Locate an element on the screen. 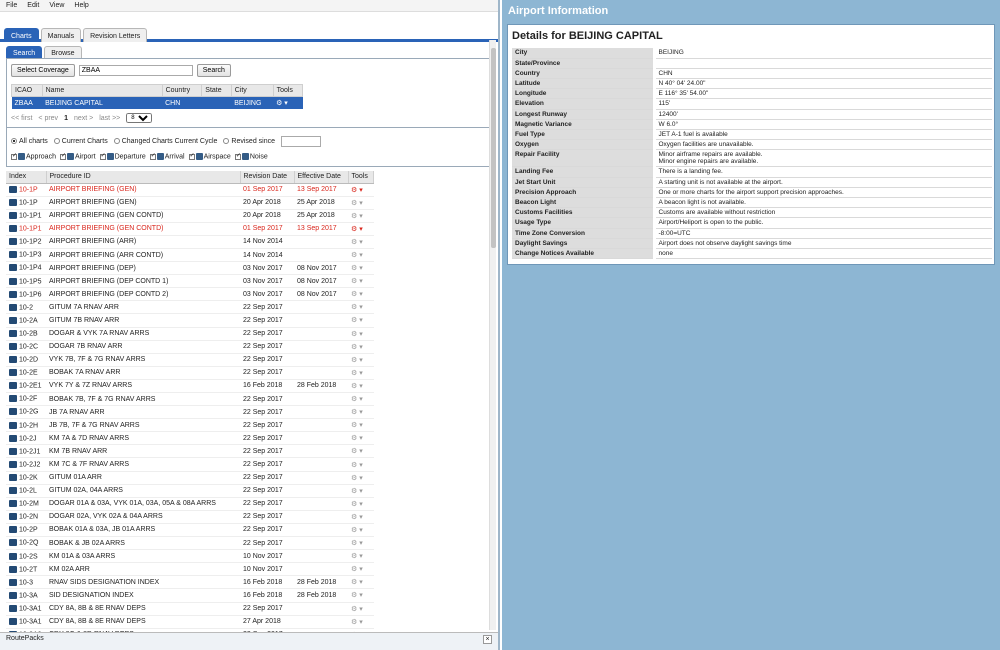 Image resolution: width=1000 pixels, height=650 pixels. table-row: 10-2 GITUM 7A RNAV ARR 22 Sep 2017 ⚙ ▾ is located at coordinates (190, 307).